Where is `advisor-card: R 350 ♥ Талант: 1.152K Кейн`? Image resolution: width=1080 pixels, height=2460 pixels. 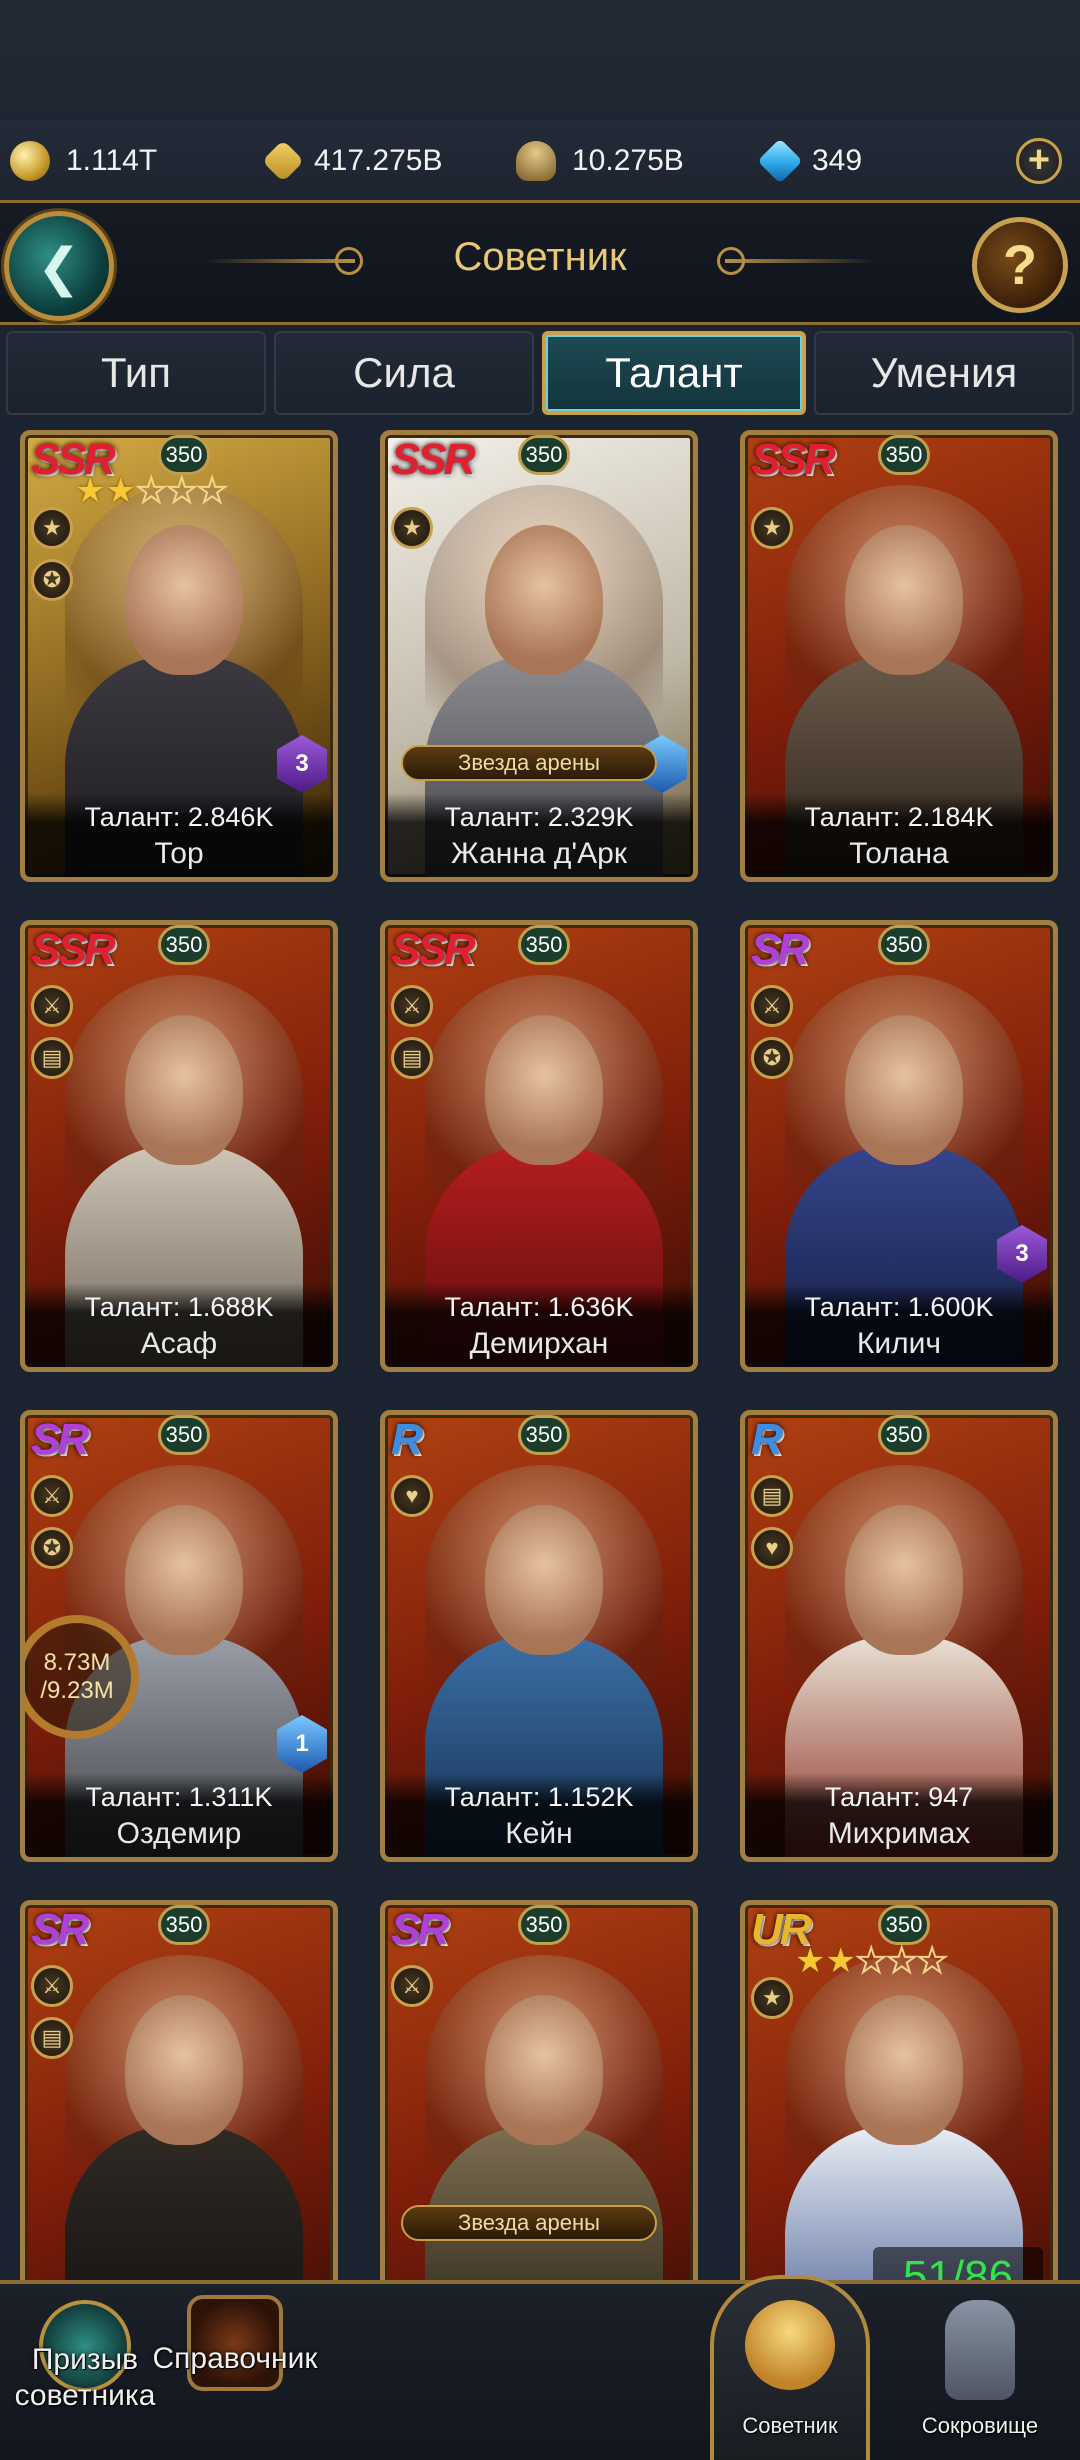
advisor-card: R 350 ♥ Талант: 1.152K Кейн is located at coordinates (539, 1636).